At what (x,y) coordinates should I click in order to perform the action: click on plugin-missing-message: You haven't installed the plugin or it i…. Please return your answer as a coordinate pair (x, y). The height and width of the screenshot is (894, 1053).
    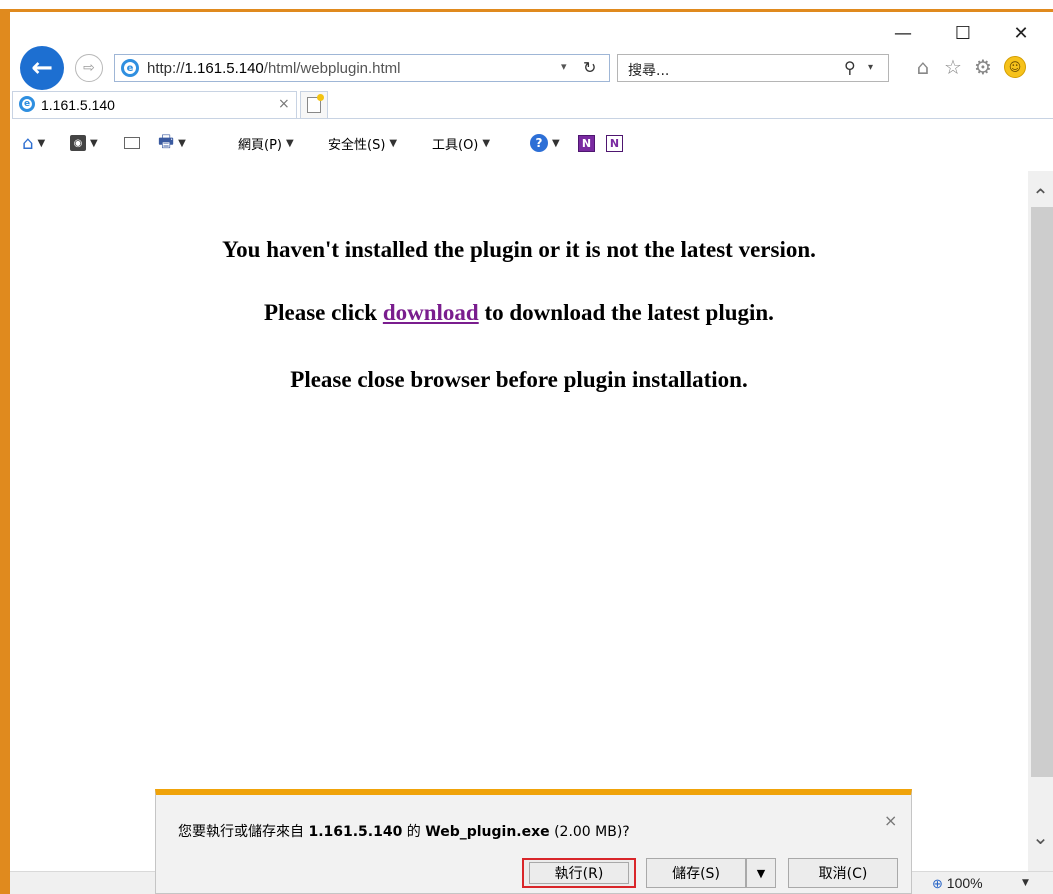
    Looking at the image, I should click on (519, 249).